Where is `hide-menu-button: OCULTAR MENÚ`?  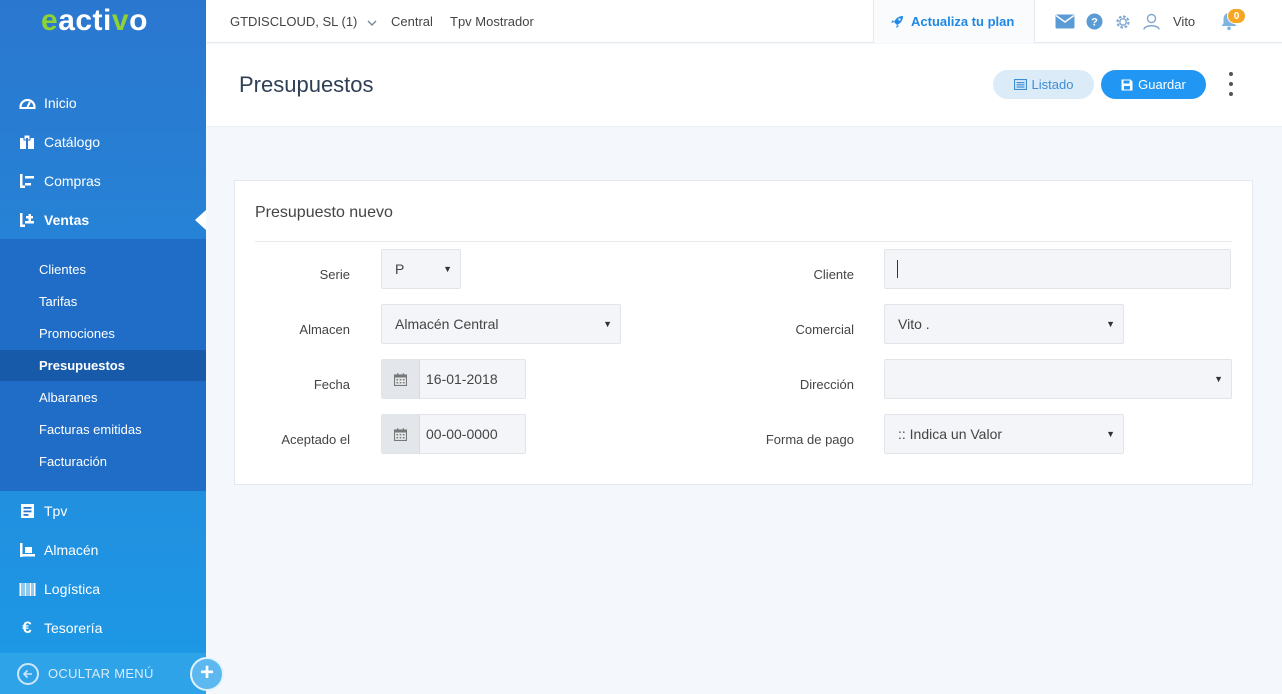 hide-menu-button: OCULTAR MENÚ is located at coordinates (103, 673).